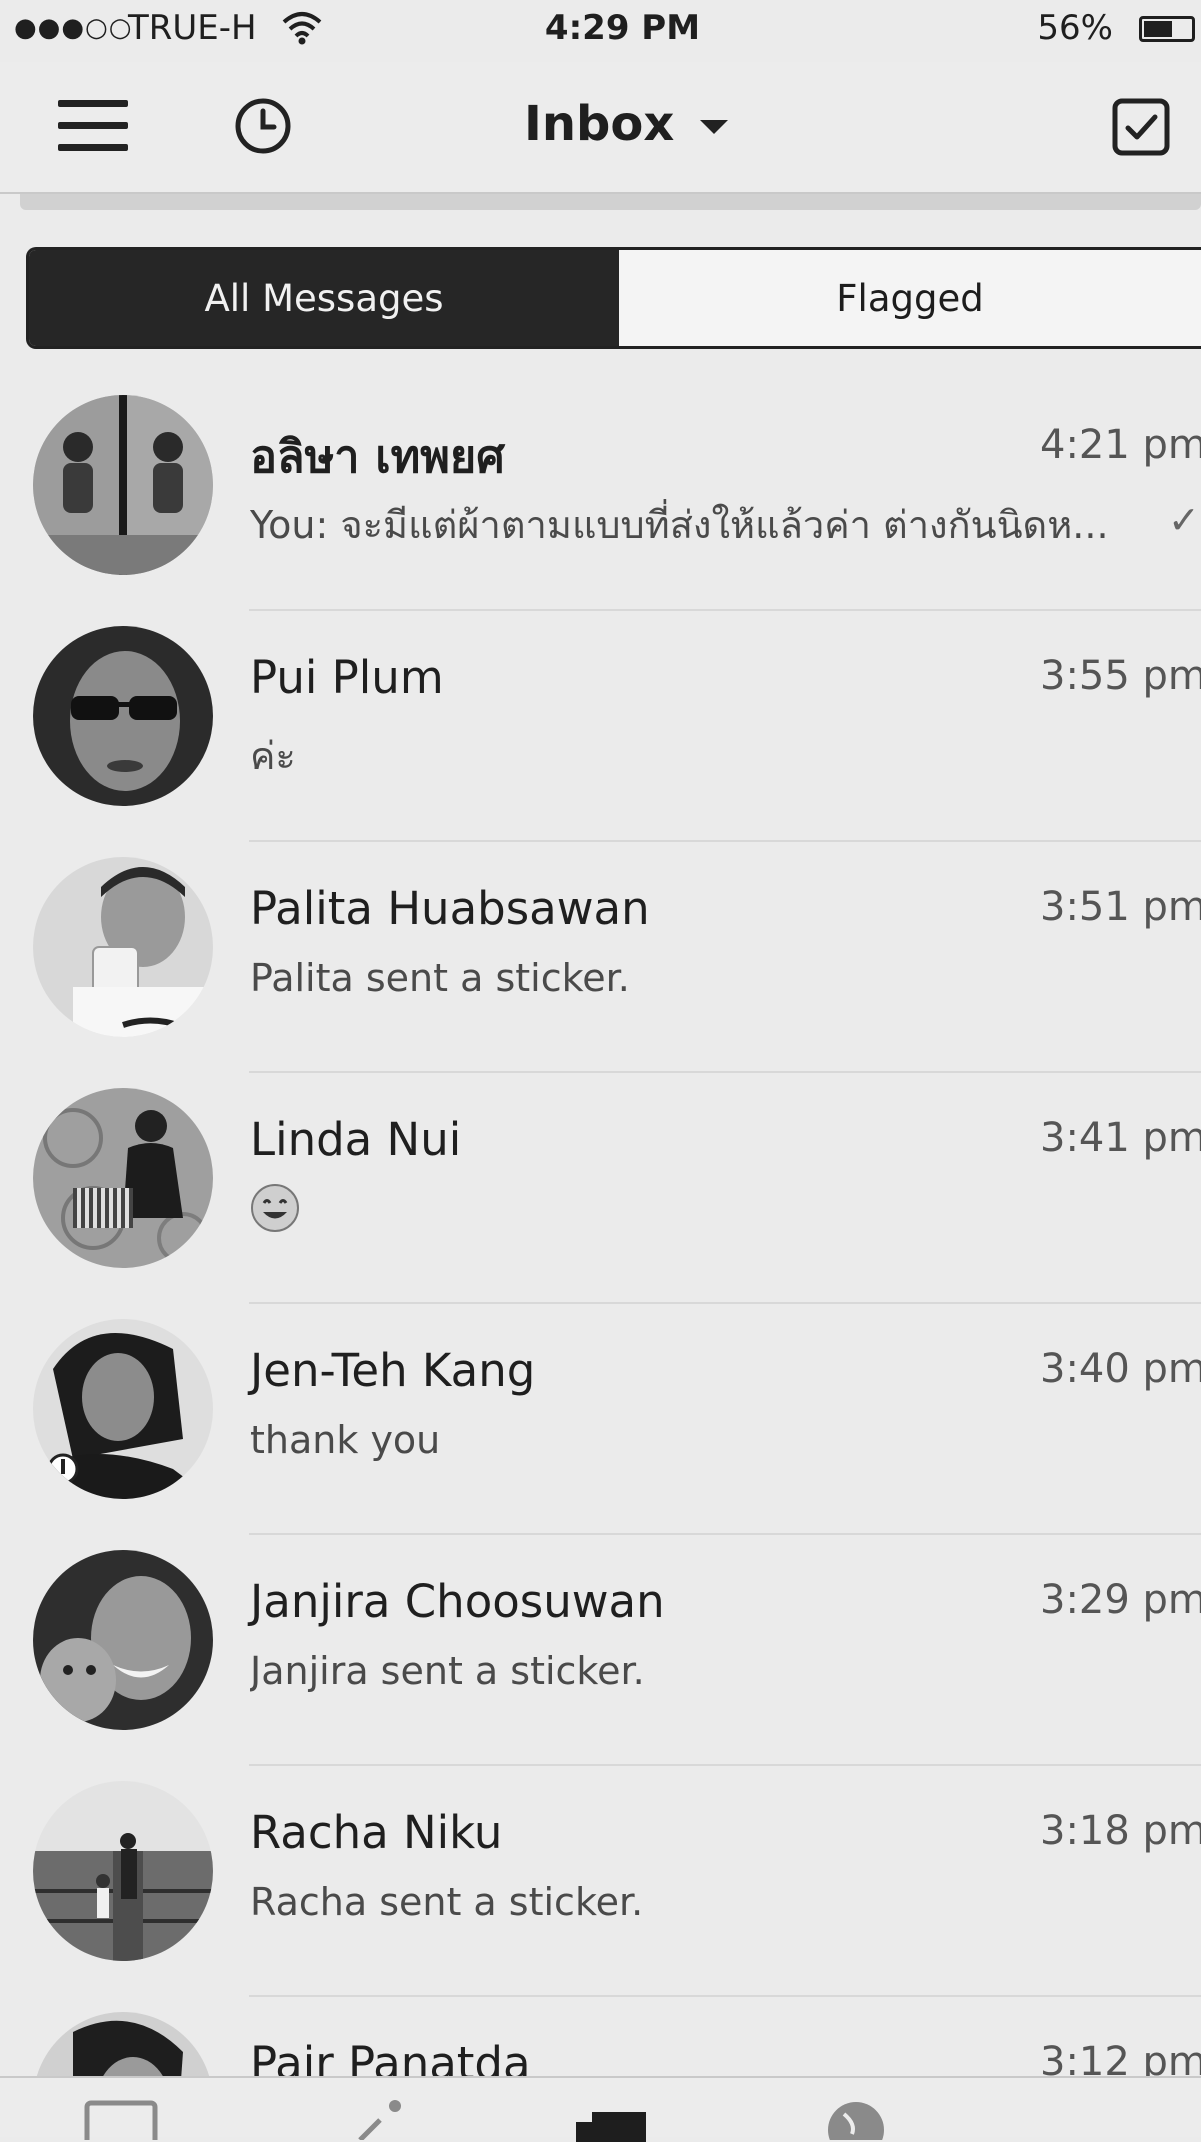  Describe the element at coordinates (1120, 1138) in the screenshot. I see `message-time: 3:41 pm` at that location.